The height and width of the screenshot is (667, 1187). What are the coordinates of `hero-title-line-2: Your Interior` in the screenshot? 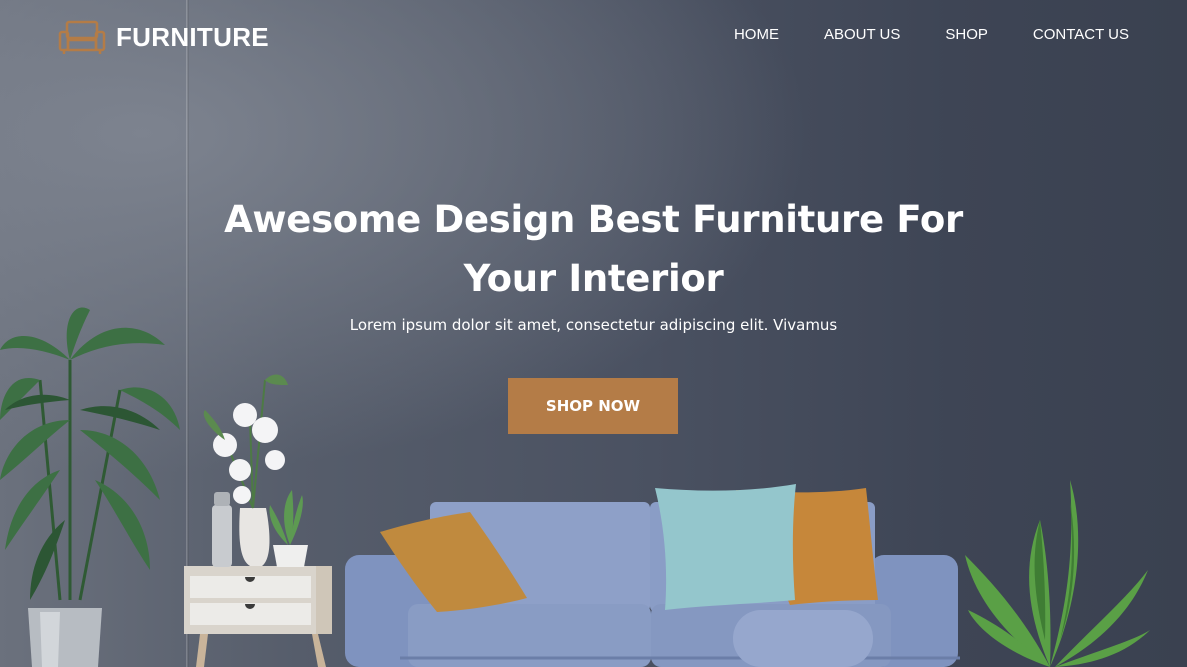 It's located at (593, 278).